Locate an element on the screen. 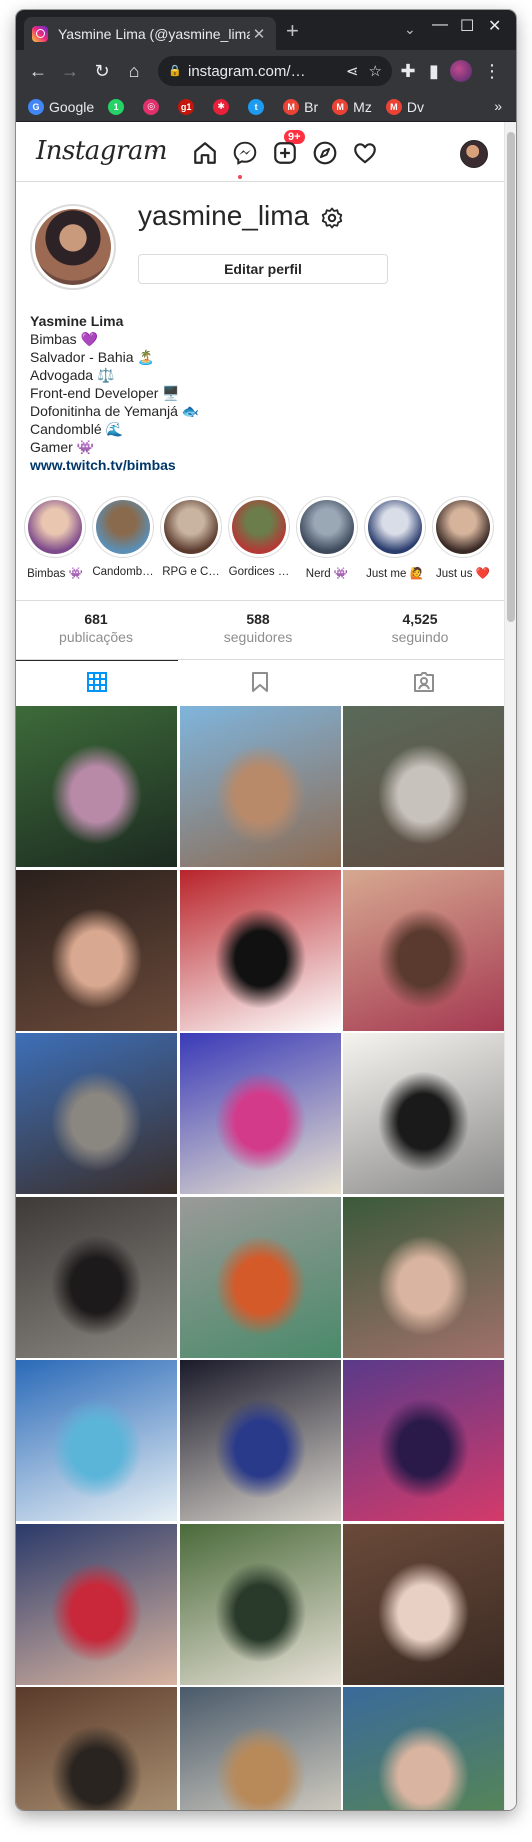 The image size is (532, 1842). instagram-icon: ◎ is located at coordinates (151, 106).